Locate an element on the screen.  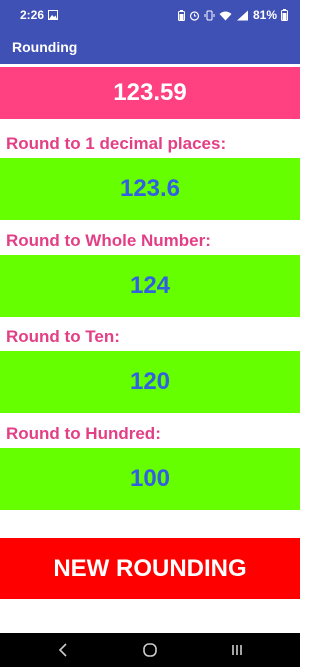
source-number: 123.59 is located at coordinates (150, 93).